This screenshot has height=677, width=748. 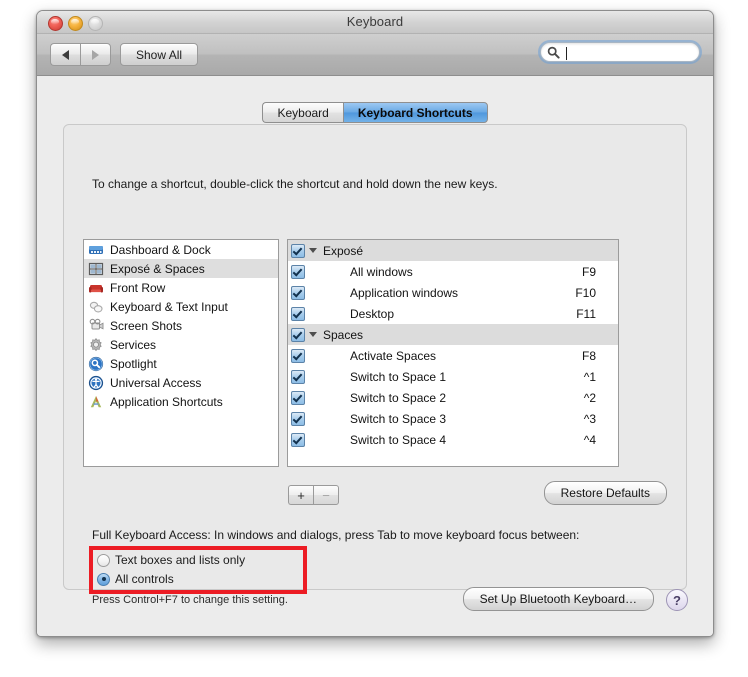 I want to click on radio-text-boxes-and-lists: Text boxes and lists only, so click(x=171, y=560).